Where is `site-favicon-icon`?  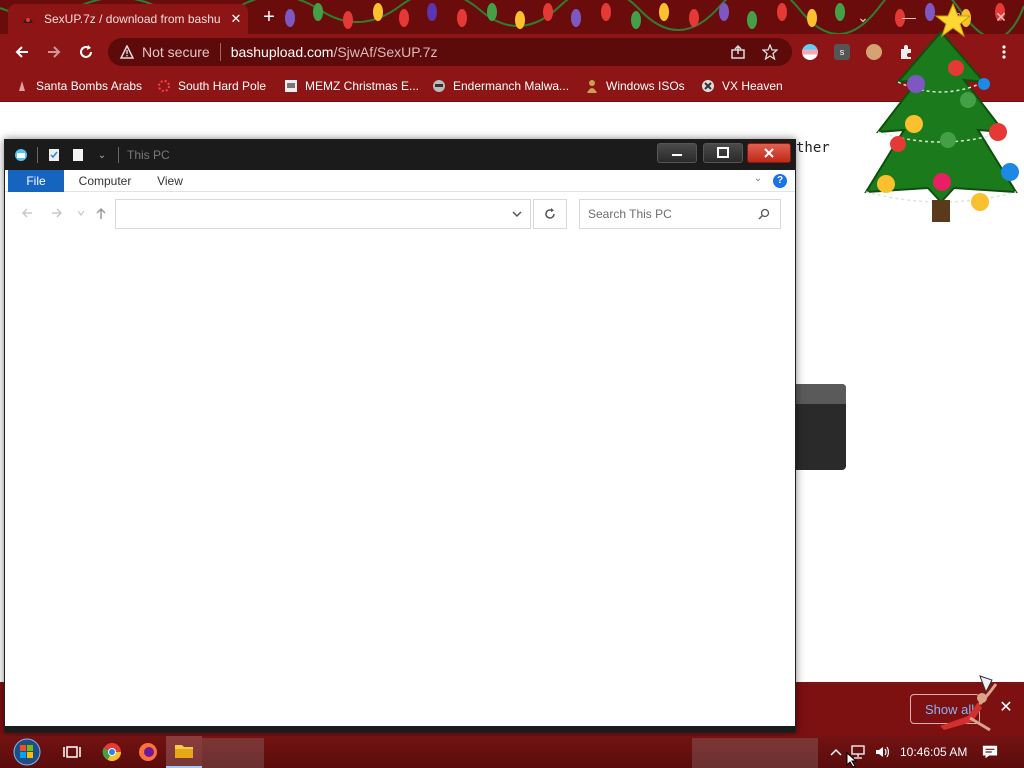
site-favicon-icon is located at coordinates (28, 19).